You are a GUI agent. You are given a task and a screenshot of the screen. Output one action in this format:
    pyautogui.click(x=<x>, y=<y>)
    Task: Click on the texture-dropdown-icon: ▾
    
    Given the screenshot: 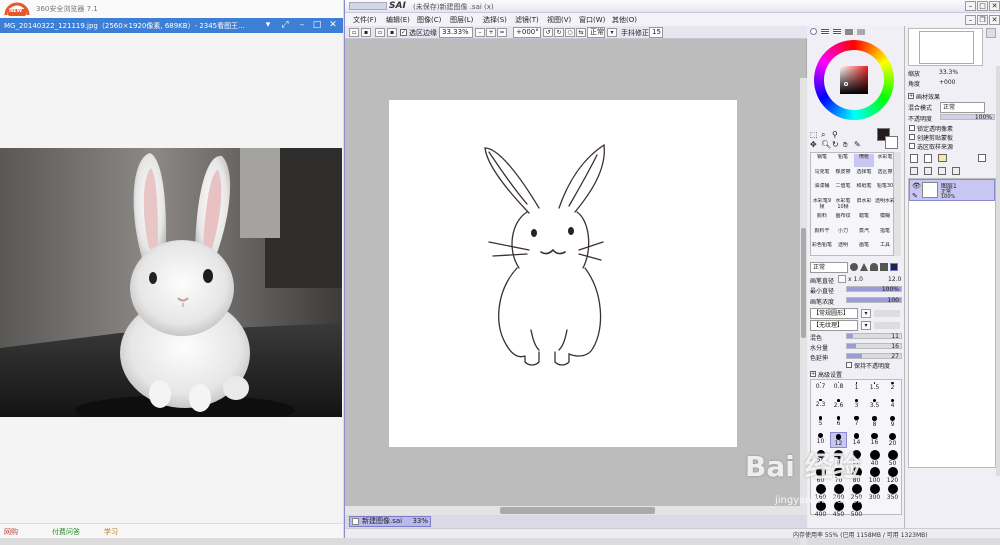 What is the action you would take?
    pyautogui.click(x=866, y=325)
    